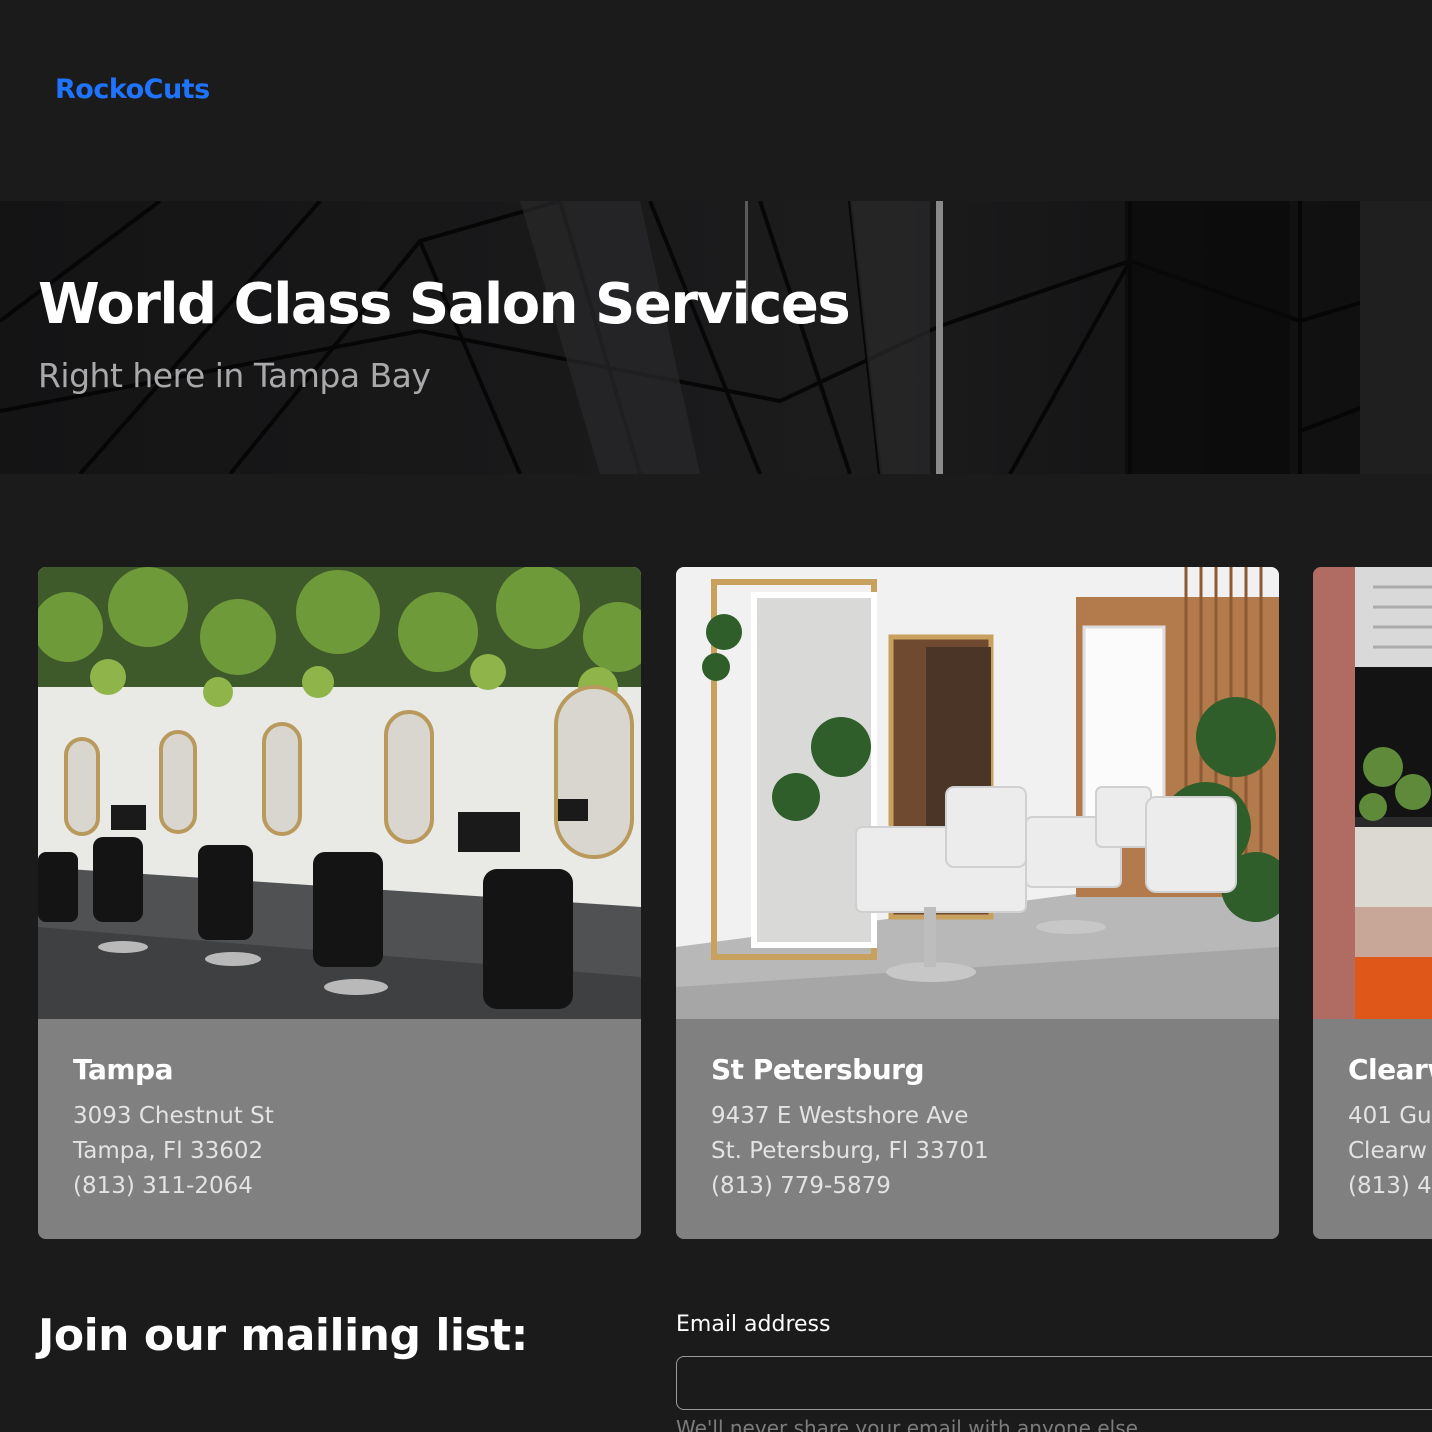 This screenshot has width=1432, height=1432. What do you see at coordinates (234, 375) in the screenshot?
I see `hero-subtitle: Right here in Tampa Bay` at bounding box center [234, 375].